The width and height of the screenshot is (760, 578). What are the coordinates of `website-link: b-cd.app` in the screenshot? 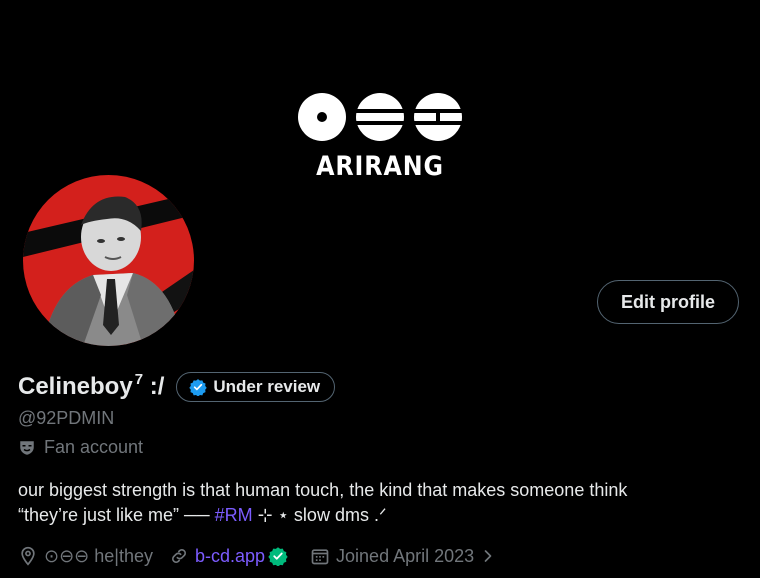 It's located at (230, 556).